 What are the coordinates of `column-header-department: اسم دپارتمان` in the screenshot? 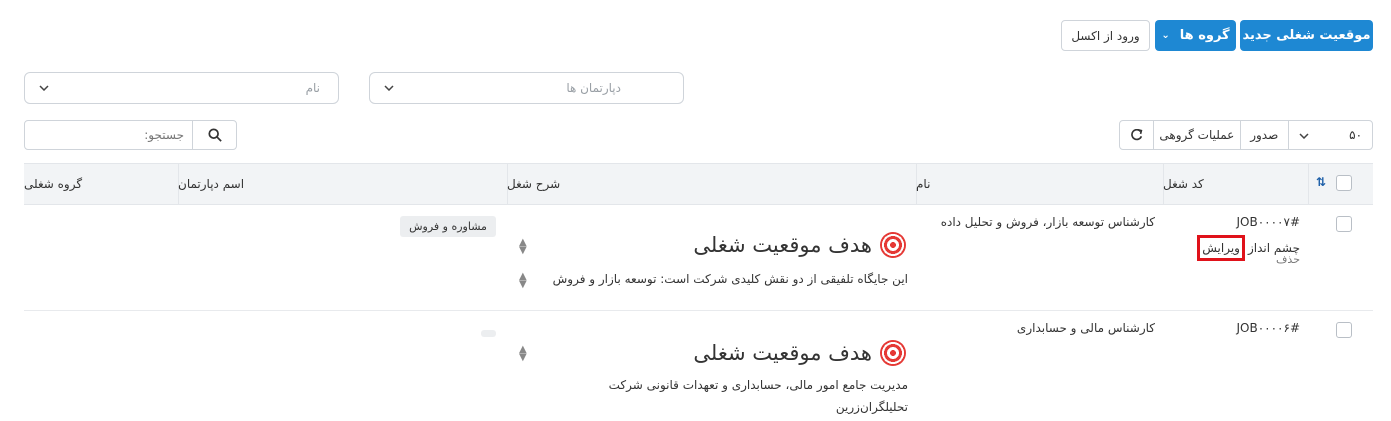 It's located at (342, 184).